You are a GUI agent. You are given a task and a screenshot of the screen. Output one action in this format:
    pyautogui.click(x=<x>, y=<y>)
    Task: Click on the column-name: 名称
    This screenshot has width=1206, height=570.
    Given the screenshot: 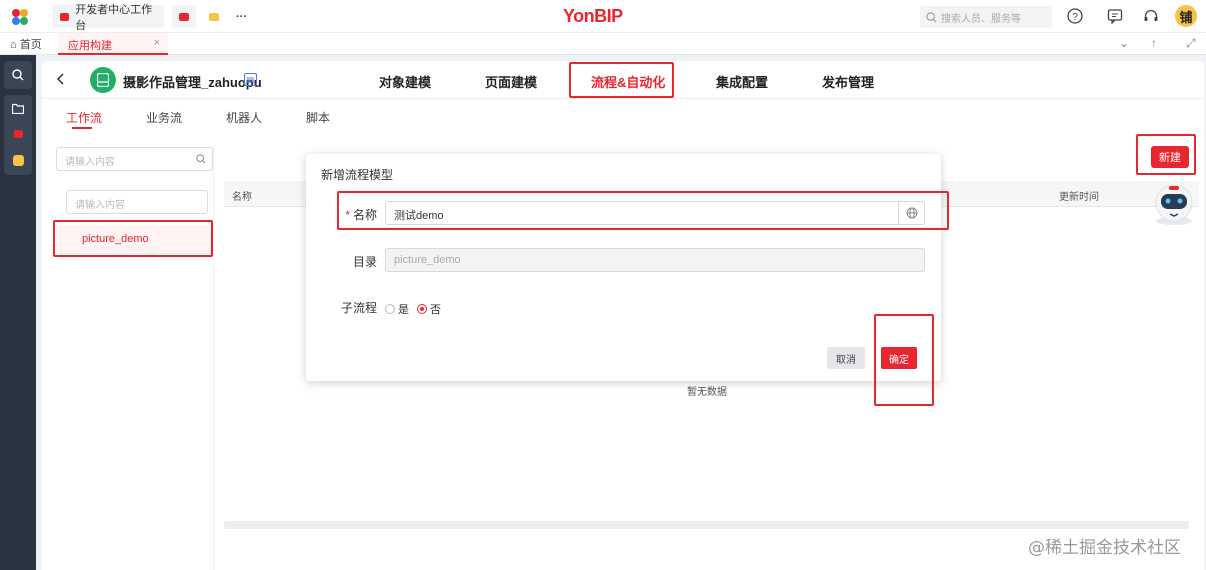 What is the action you would take?
    pyautogui.click(x=242, y=197)
    